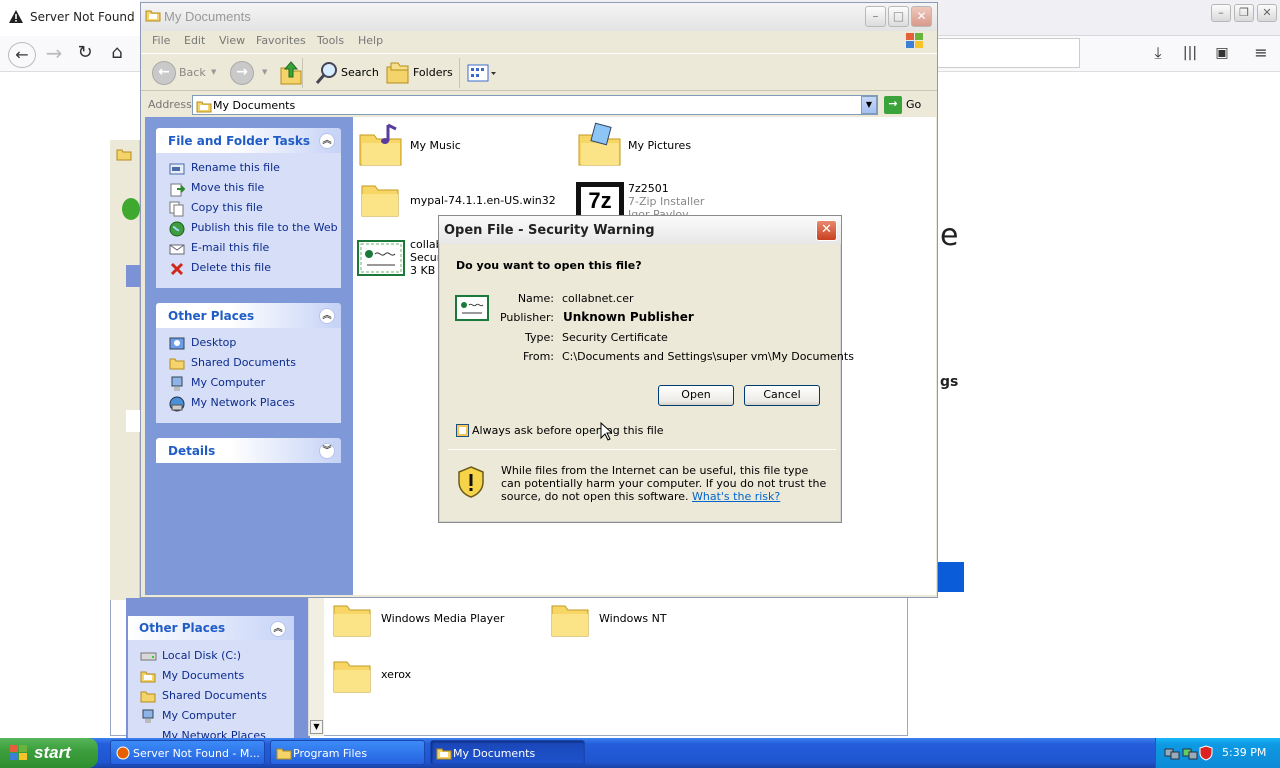  Describe the element at coordinates (243, 362) in the screenshot. I see `place-shared-documents: Shared Documents` at that location.